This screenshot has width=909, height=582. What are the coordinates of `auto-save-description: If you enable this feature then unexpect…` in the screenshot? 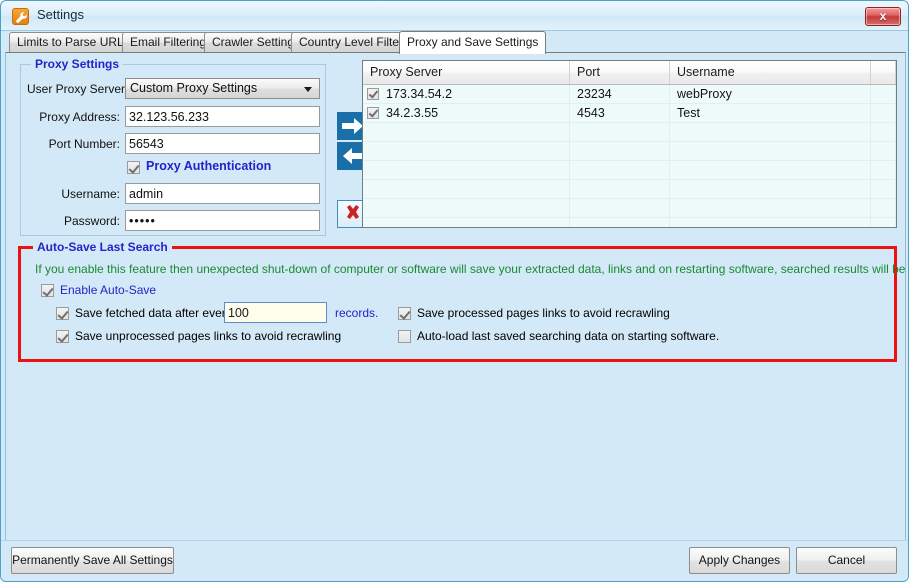 It's located at (472, 269).